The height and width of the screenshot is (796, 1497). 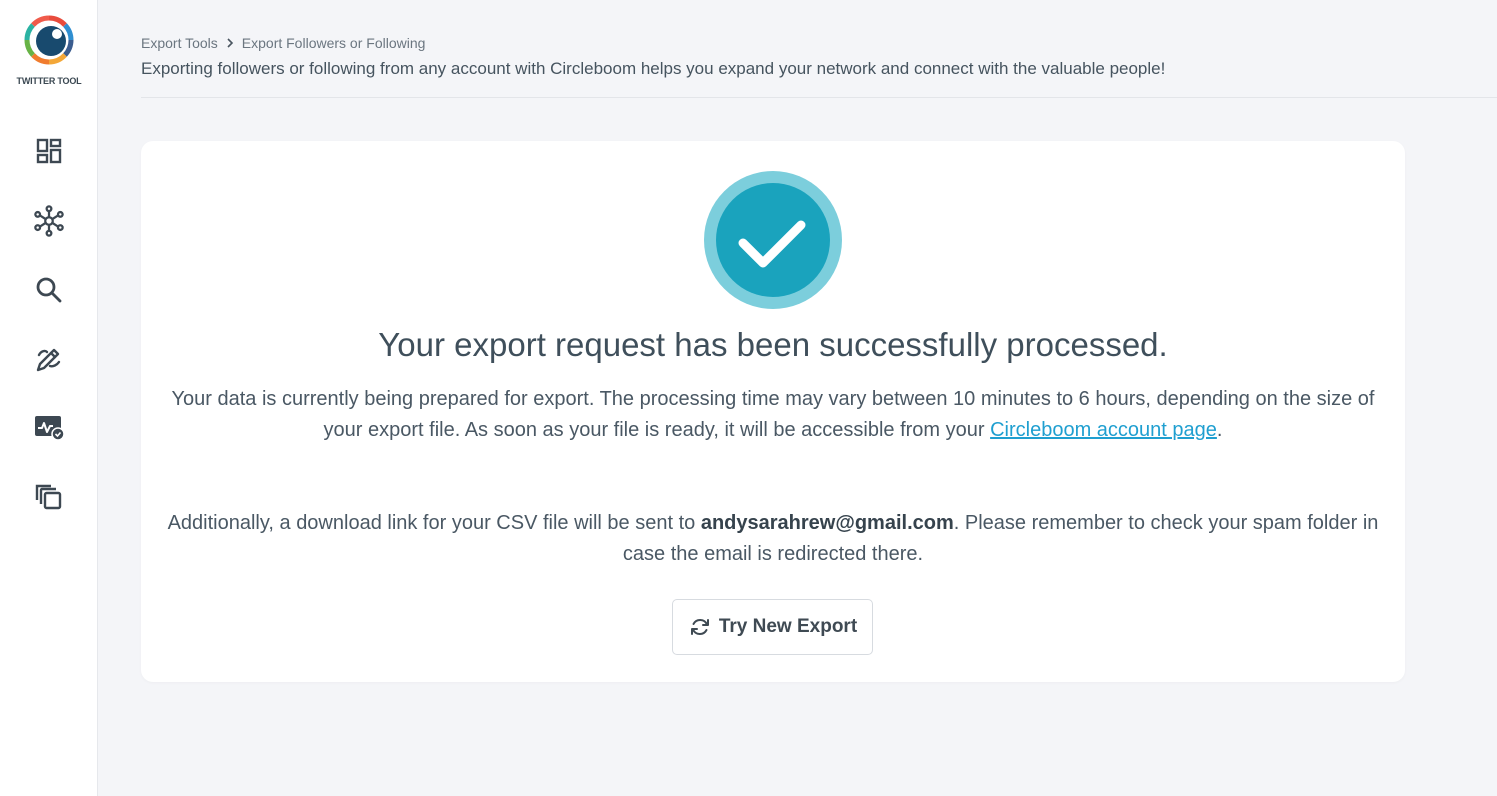 I want to click on sidebar-item-design, so click(x=49, y=359).